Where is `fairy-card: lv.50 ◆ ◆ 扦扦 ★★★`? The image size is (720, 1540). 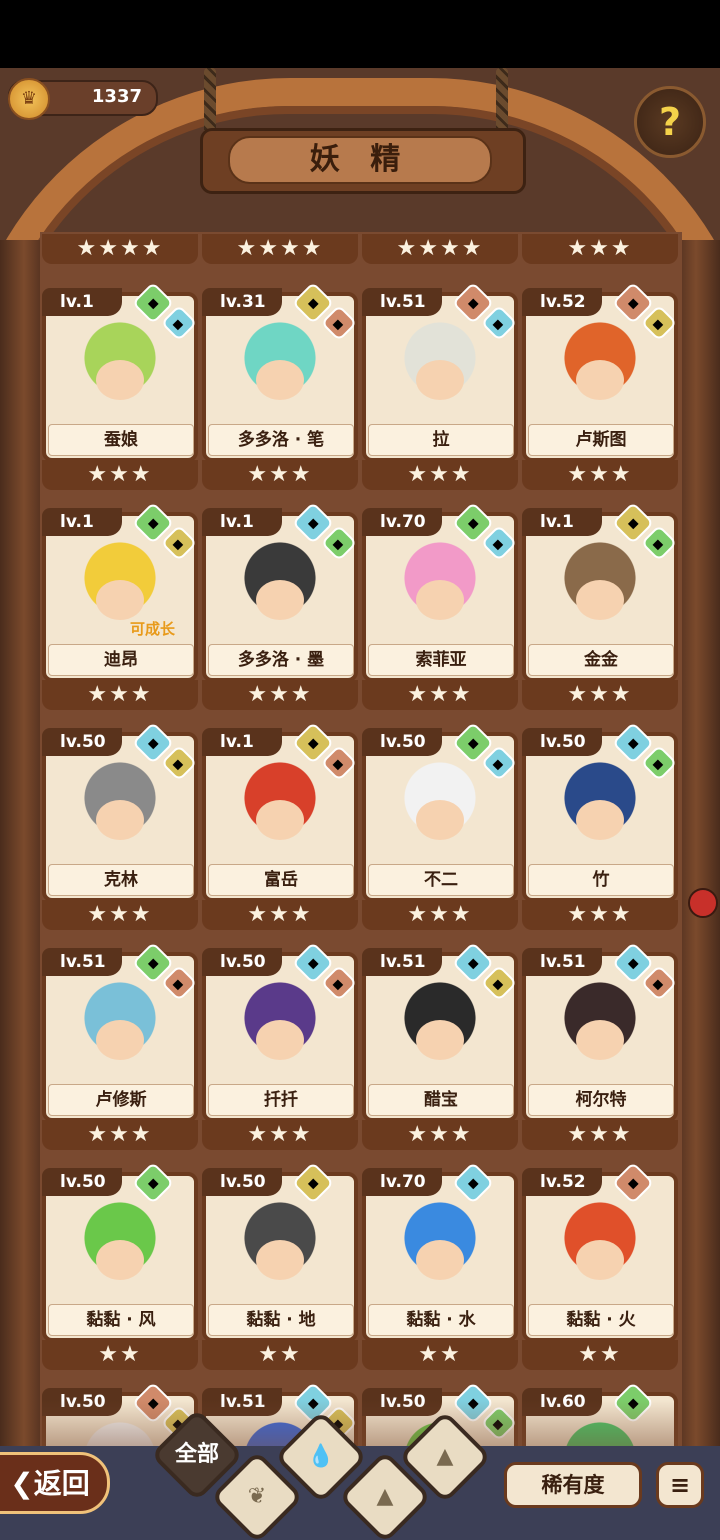 fairy-card: lv.50 ◆ ◆ 扦扦 ★★★ is located at coordinates (280, 1045).